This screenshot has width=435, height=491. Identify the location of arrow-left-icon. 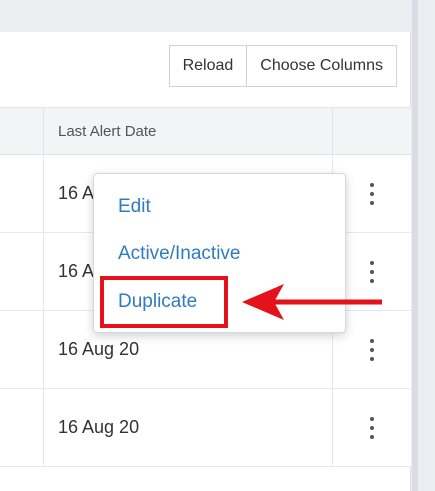
(312, 302).